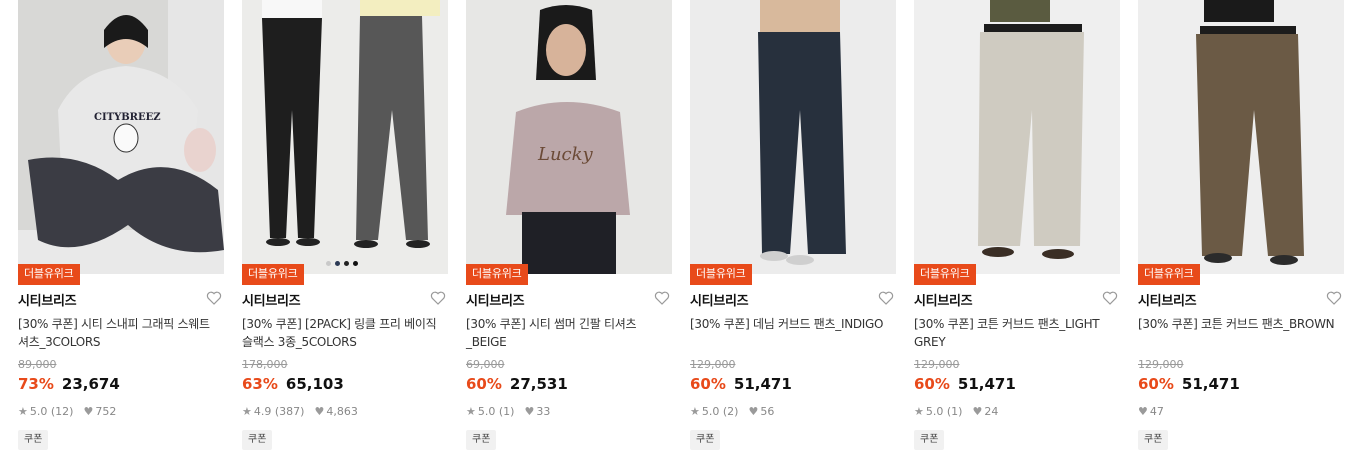 The image size is (1352, 458). Describe the element at coordinates (569, 333) in the screenshot. I see `product-title: [30% 쿠폰] 시티 썸머 긴팔 티셔츠_BEIGE` at that location.